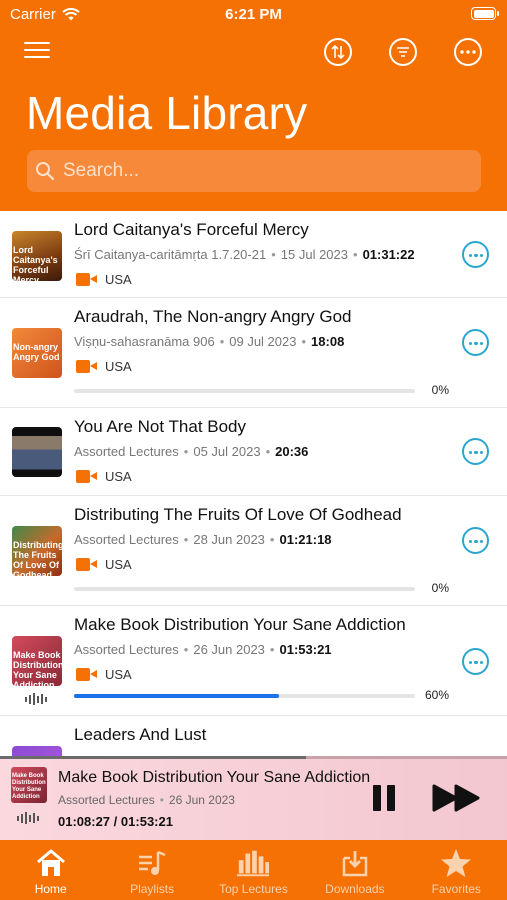  I want to click on sort-icon, so click(338, 52).